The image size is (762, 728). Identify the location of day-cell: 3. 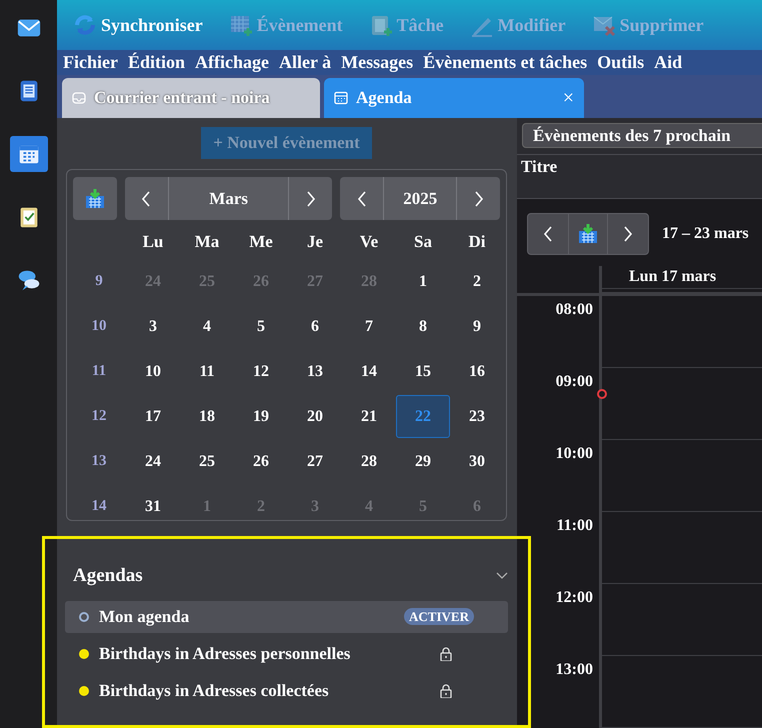
(153, 326).